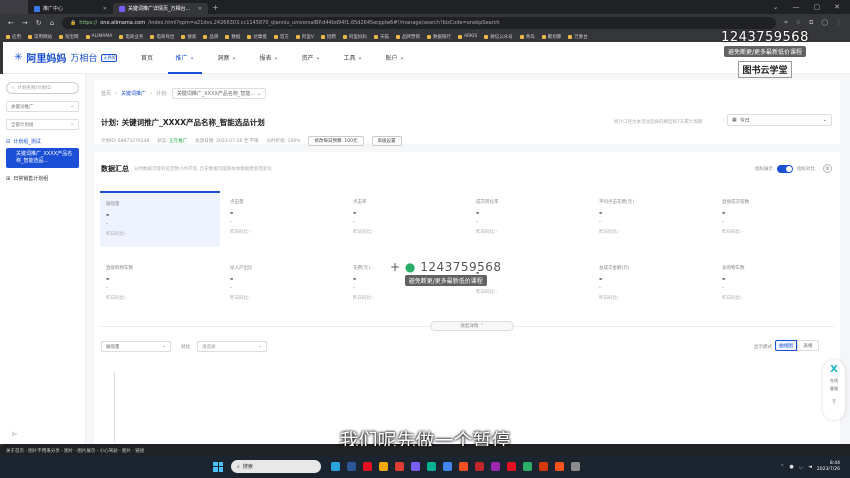 The width and height of the screenshot is (850, 478). What do you see at coordinates (801, 467) in the screenshot?
I see `wifi-icon: ◡` at bounding box center [801, 467].